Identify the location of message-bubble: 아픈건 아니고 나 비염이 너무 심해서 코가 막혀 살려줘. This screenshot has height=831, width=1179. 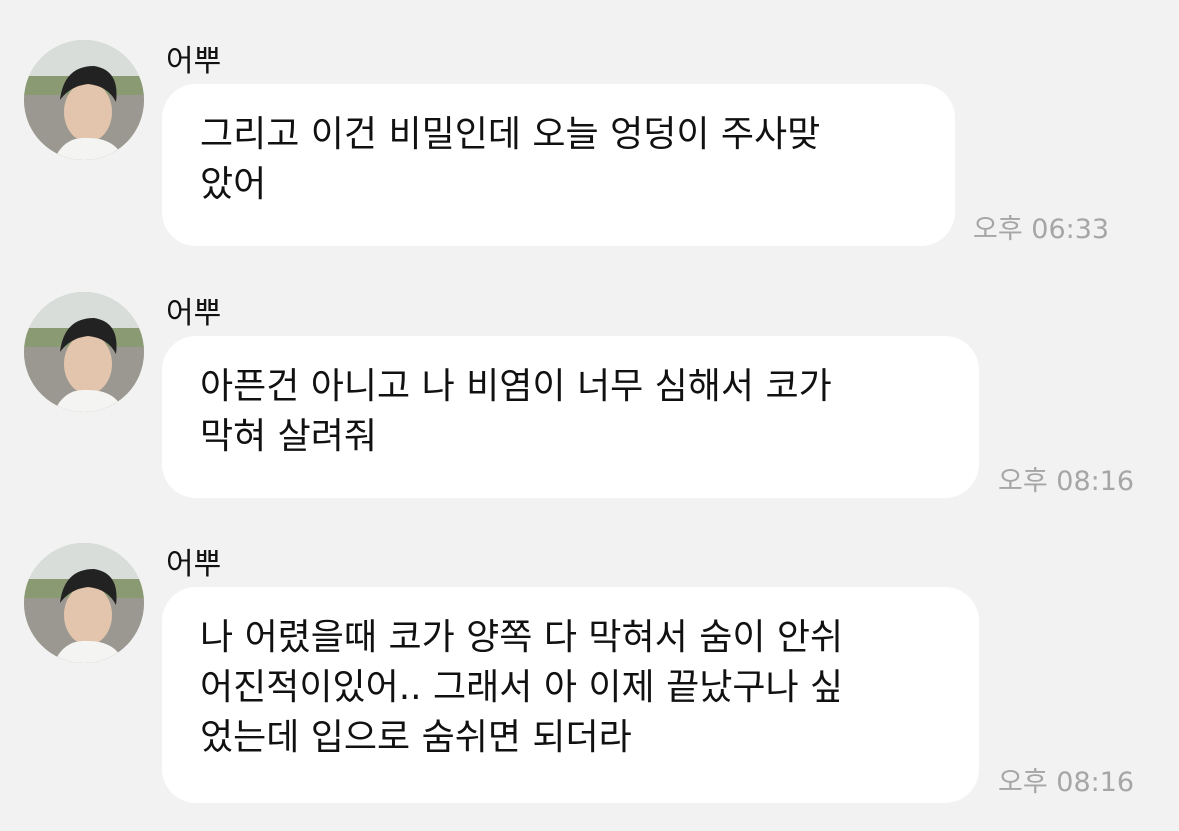
(570, 417).